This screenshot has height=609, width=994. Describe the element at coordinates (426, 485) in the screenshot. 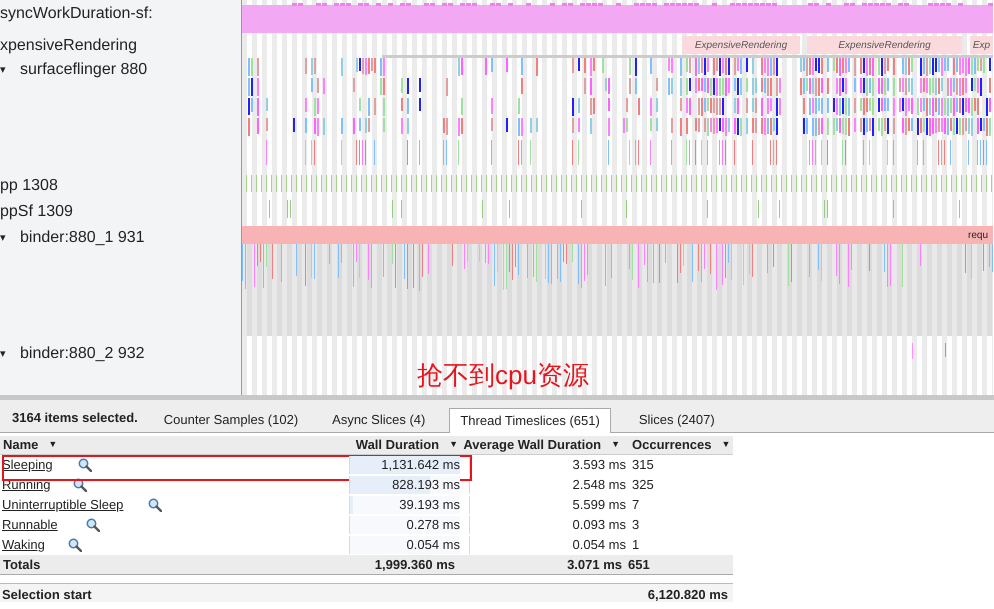

I see `table-cell-text: 828.193 ms` at that location.